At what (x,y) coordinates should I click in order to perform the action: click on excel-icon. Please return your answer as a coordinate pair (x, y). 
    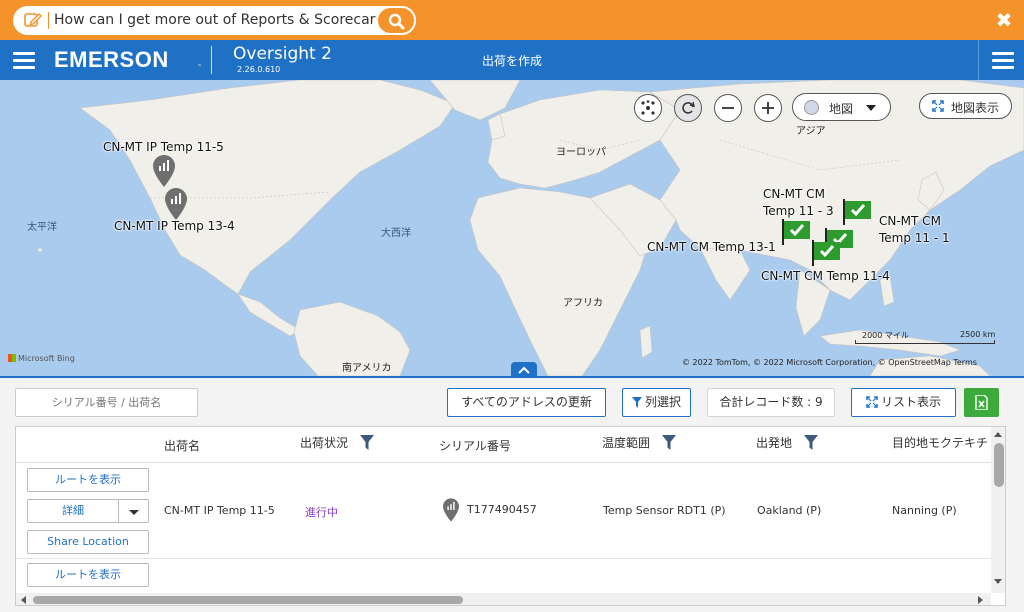
    Looking at the image, I should click on (981, 402).